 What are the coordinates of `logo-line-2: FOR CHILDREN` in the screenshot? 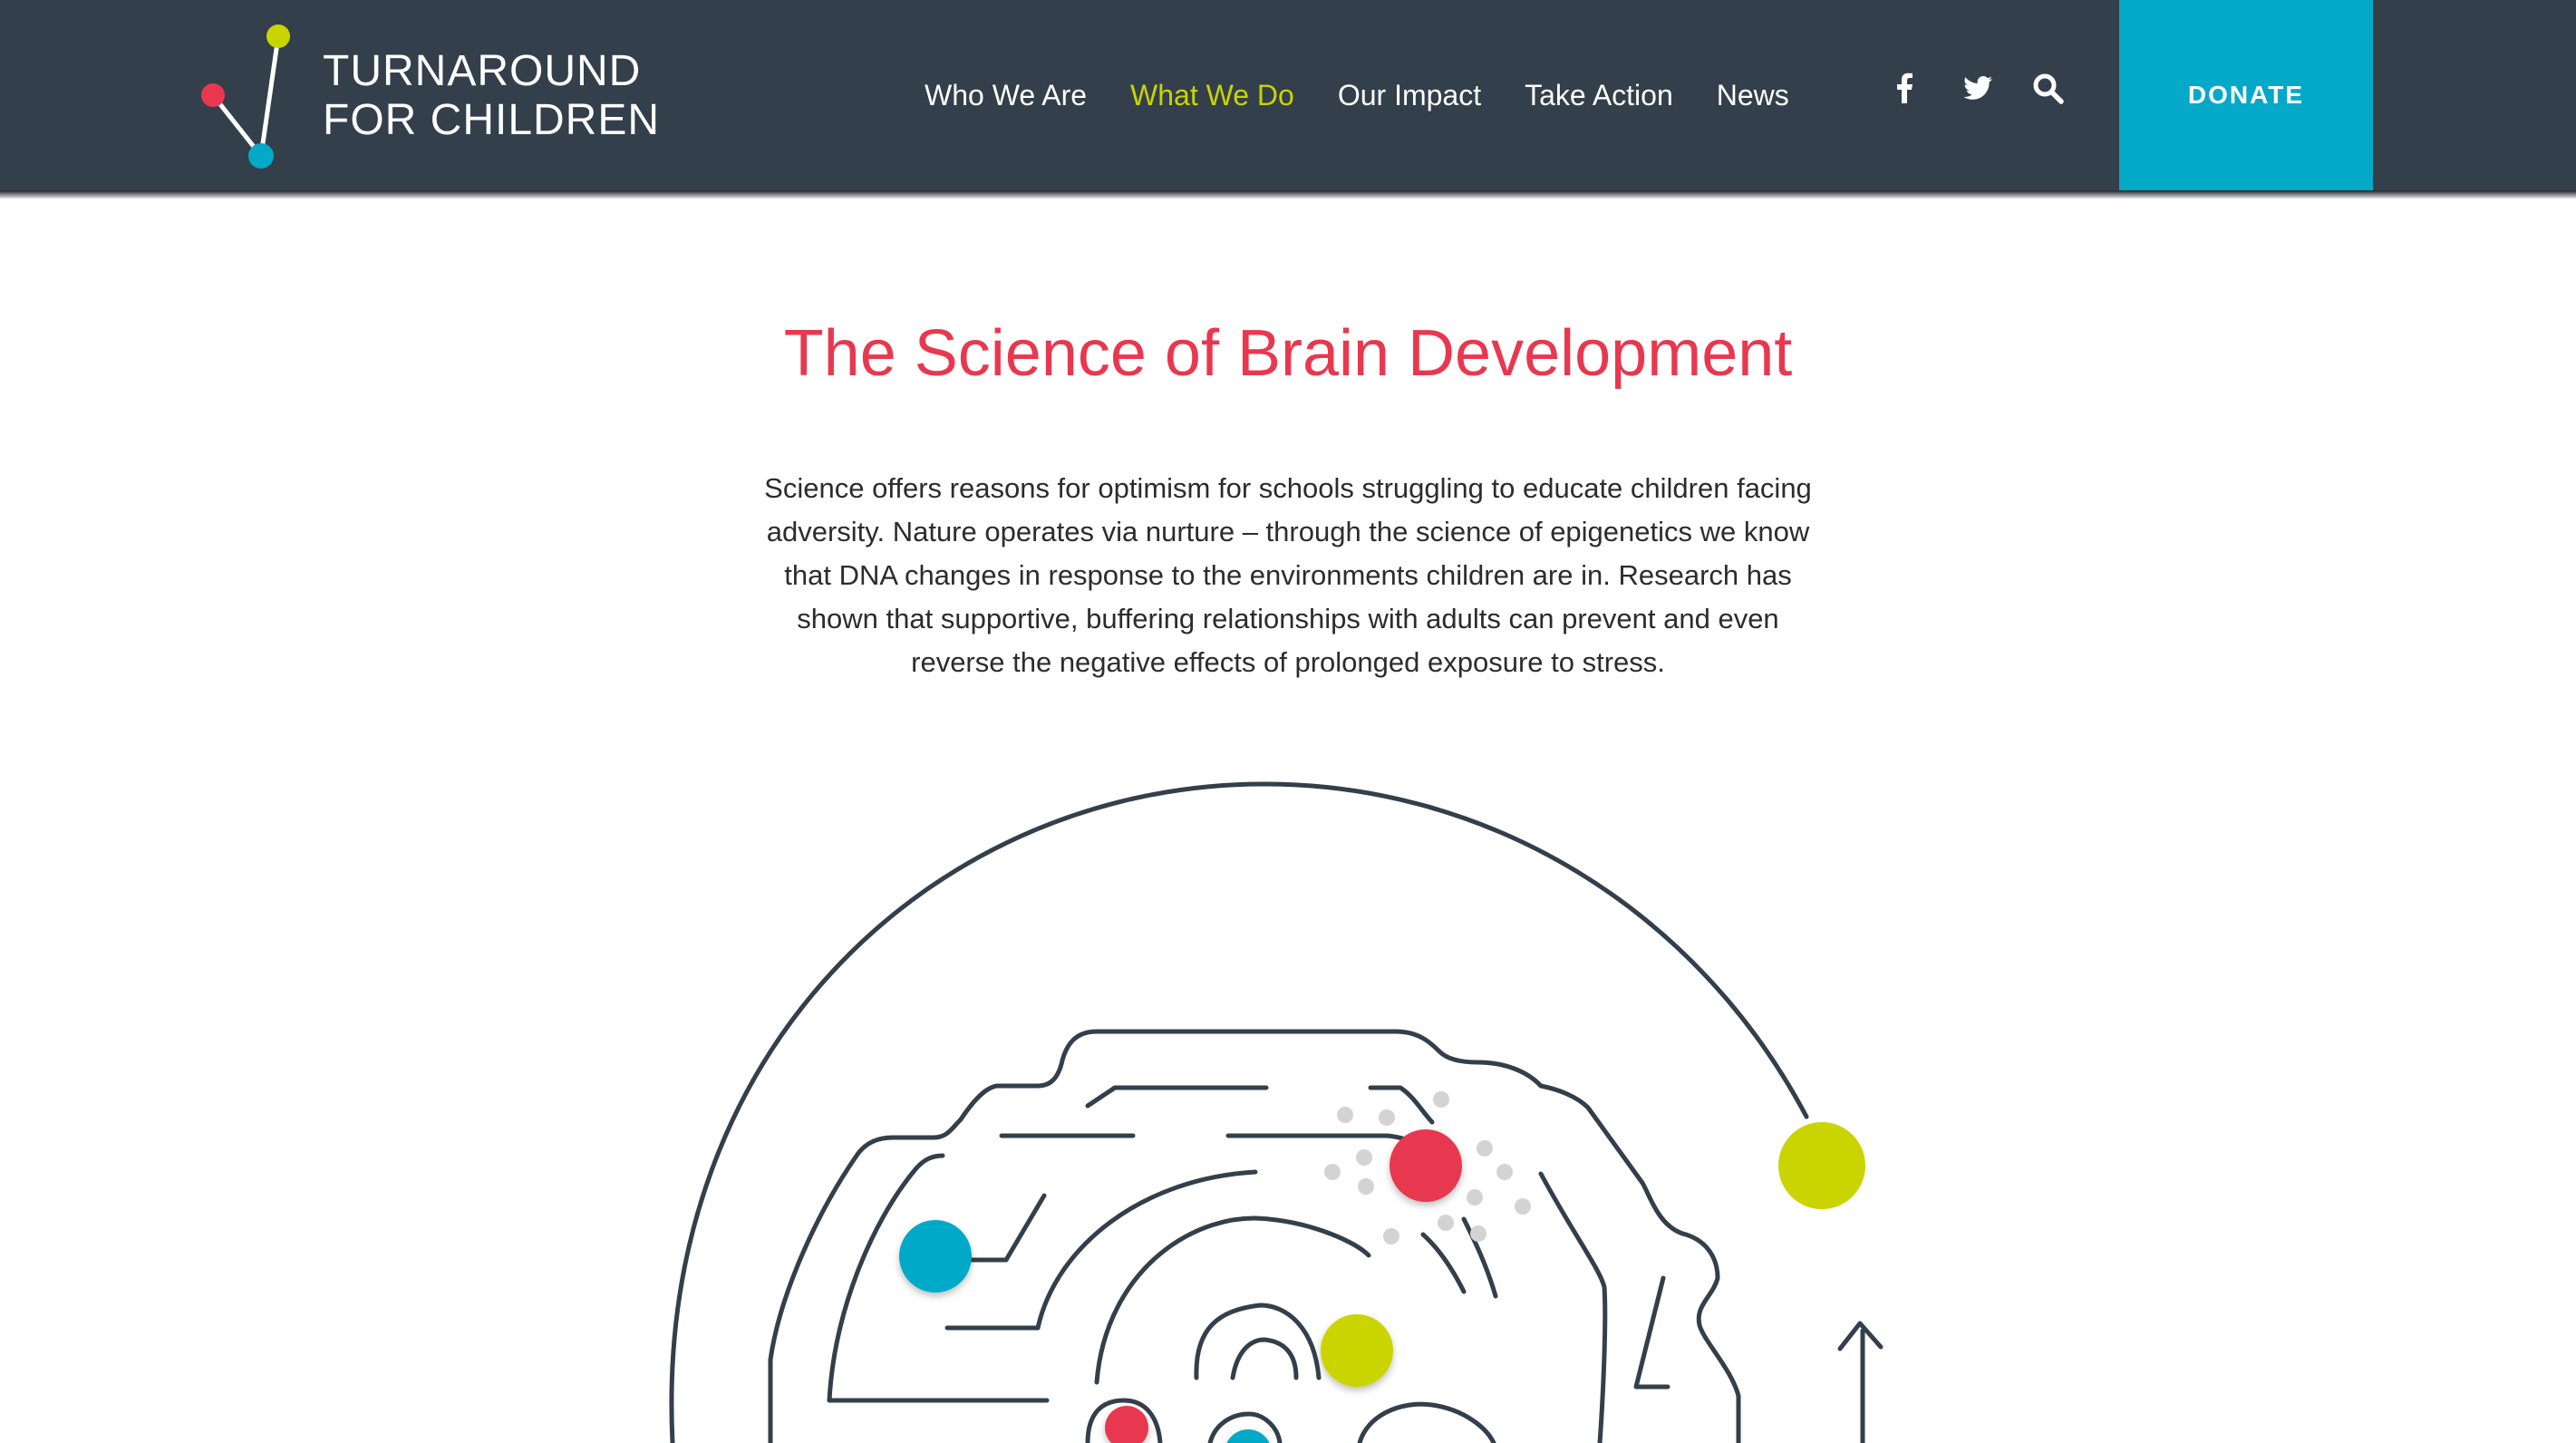 It's located at (492, 120).